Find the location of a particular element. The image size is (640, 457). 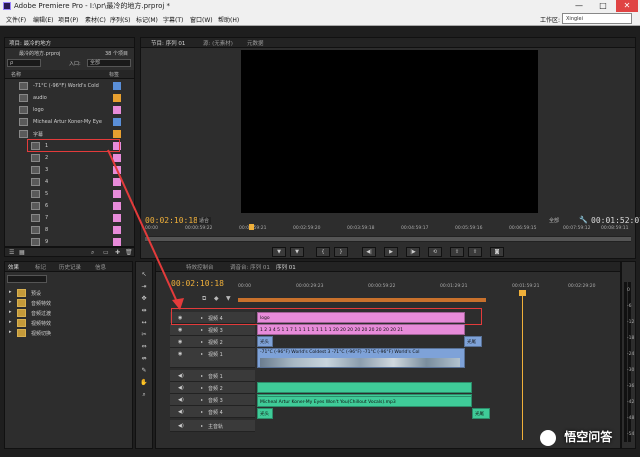

in-select: 全部 is located at coordinates (109, 63).